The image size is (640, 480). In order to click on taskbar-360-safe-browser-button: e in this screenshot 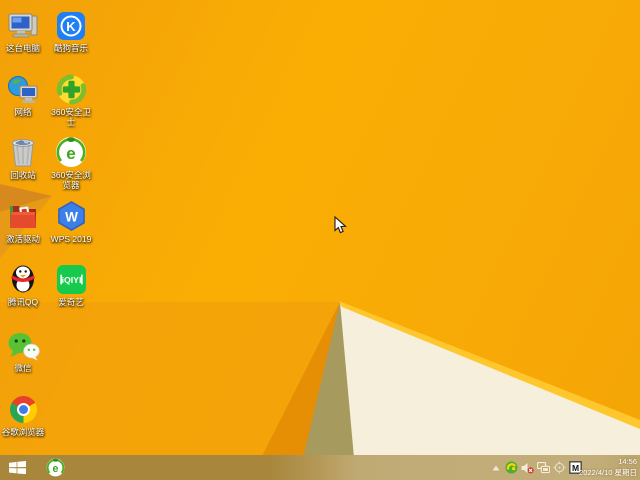, I will do `click(55, 467)`.